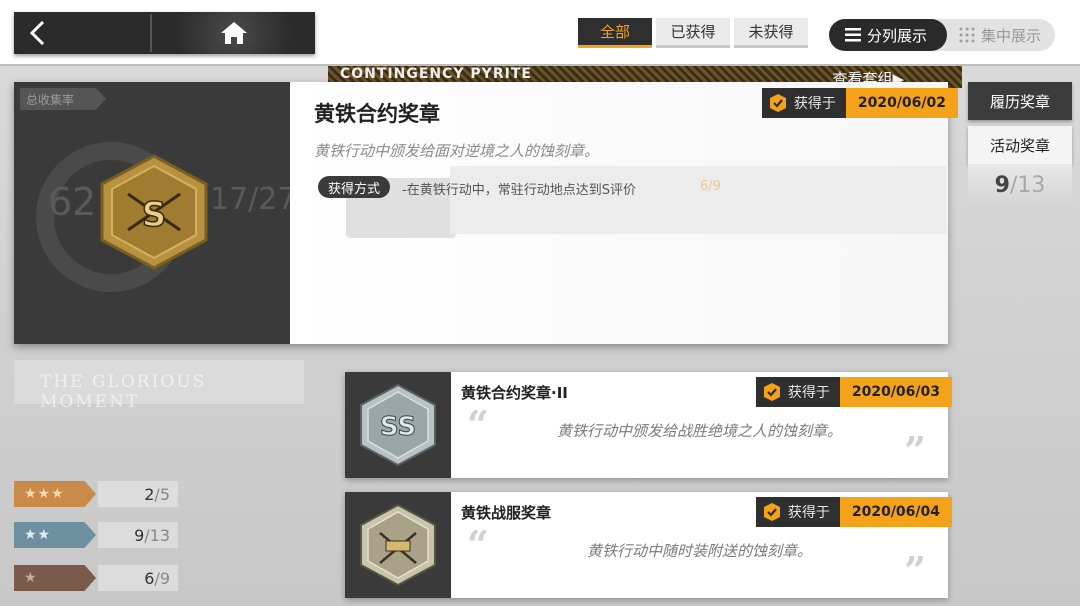 The height and width of the screenshot is (606, 1080). What do you see at coordinates (436, 74) in the screenshot?
I see `banner-title: CONTINGENCY PYRITE` at bounding box center [436, 74].